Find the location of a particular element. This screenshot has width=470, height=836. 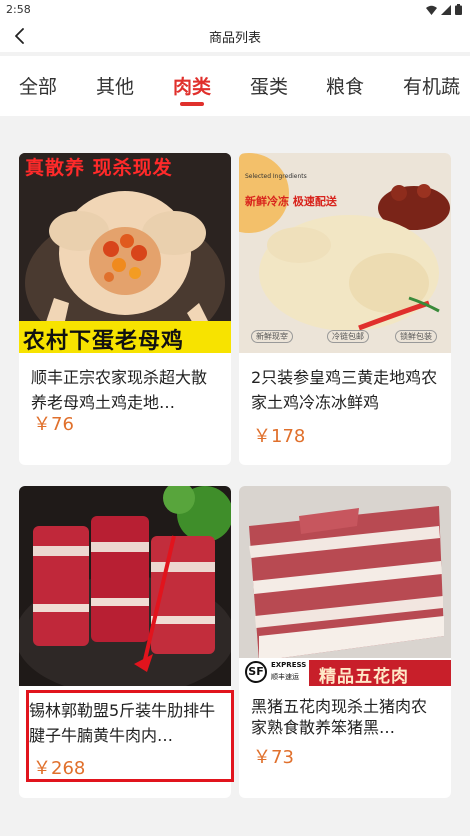

beef-ribs-image is located at coordinates (125, 586).